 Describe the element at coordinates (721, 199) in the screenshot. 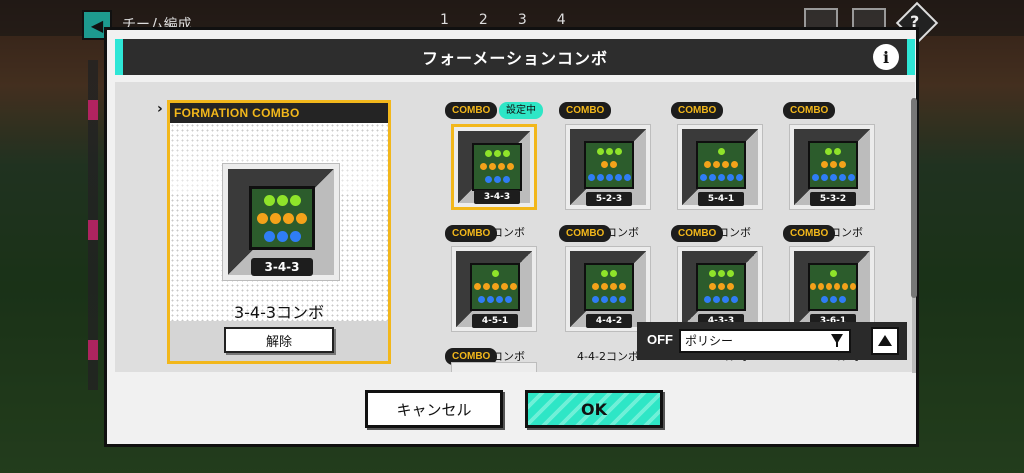

I see `combo-card-label: 5-4-1` at that location.